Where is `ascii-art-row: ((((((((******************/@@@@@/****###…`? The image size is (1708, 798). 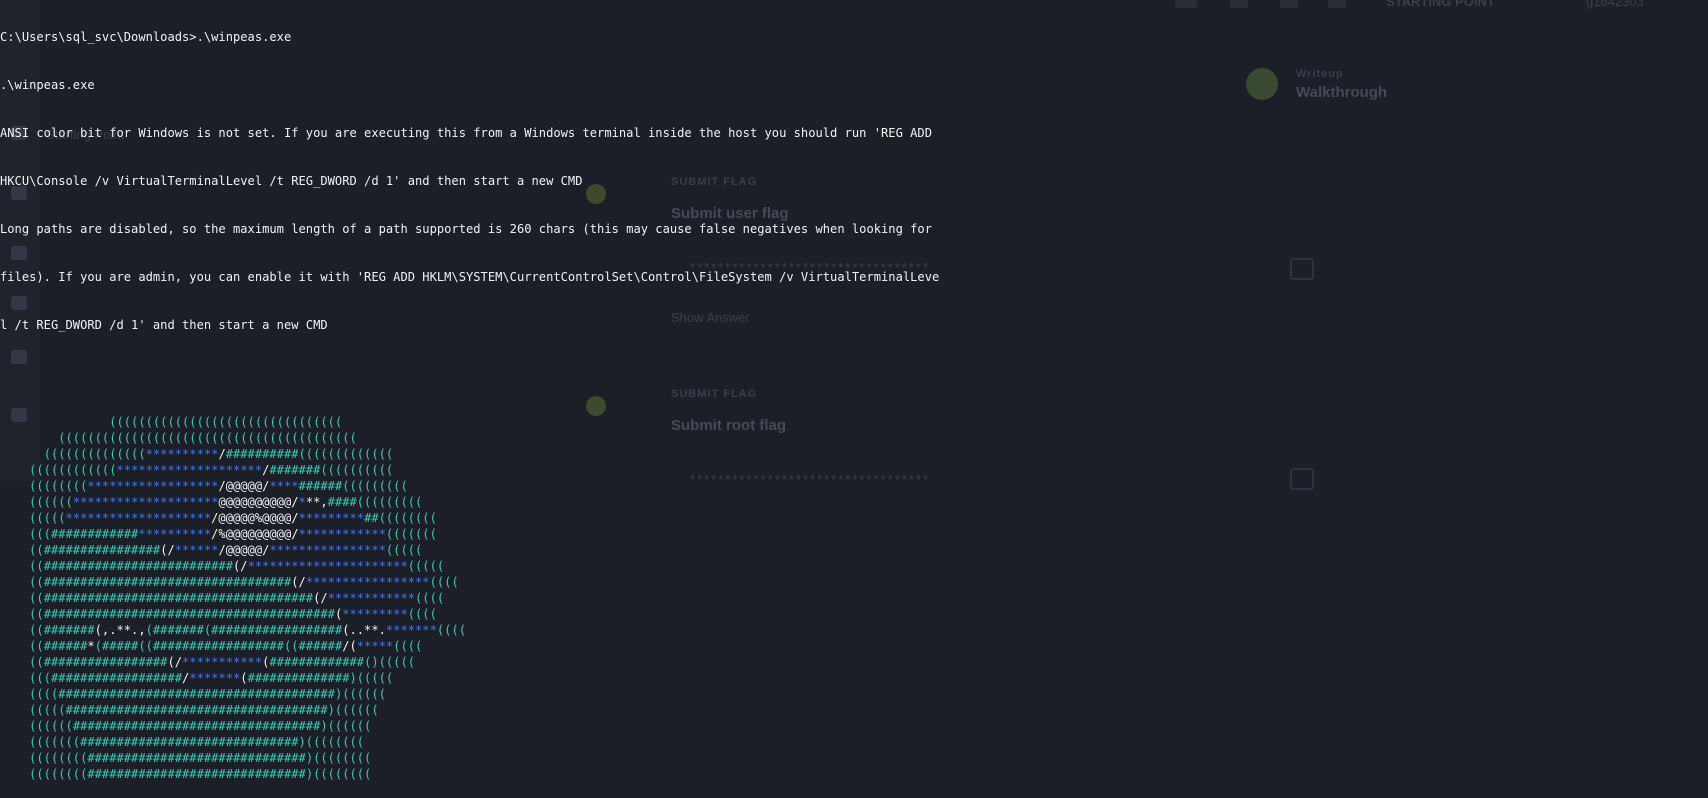 ascii-art-row: ((((((((******************/@@@@@/****###… is located at coordinates (854, 486).